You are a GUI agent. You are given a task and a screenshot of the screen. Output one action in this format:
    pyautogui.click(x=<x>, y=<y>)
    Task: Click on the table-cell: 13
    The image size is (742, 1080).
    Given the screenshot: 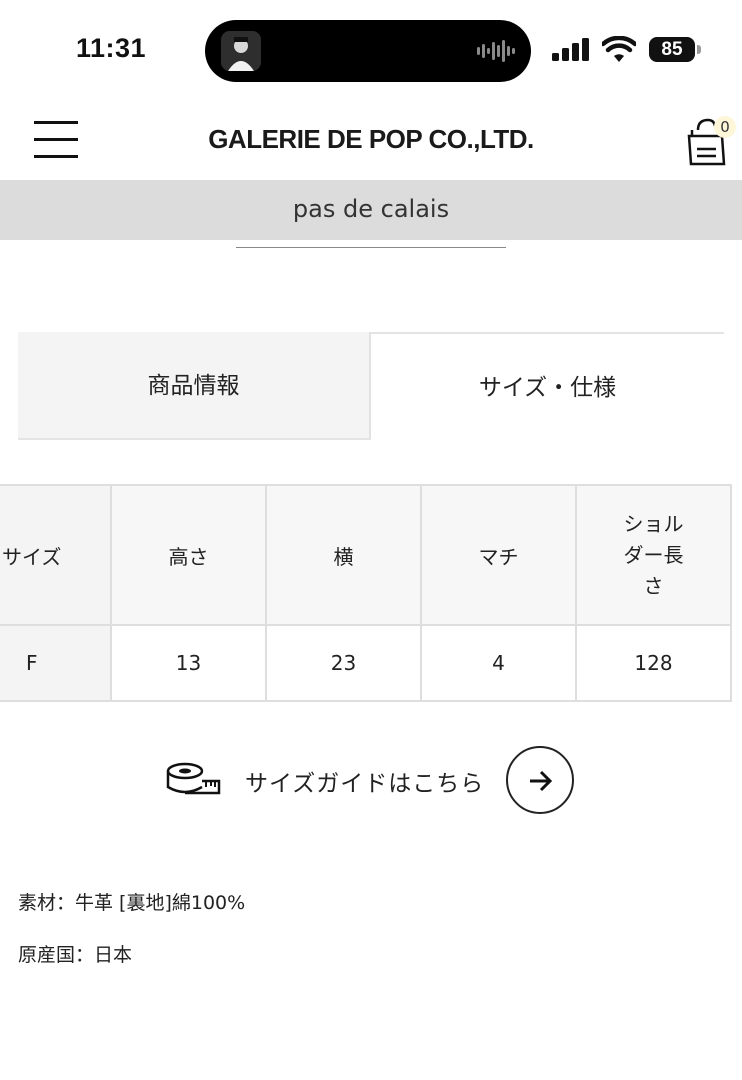 What is the action you would take?
    pyautogui.click(x=188, y=663)
    